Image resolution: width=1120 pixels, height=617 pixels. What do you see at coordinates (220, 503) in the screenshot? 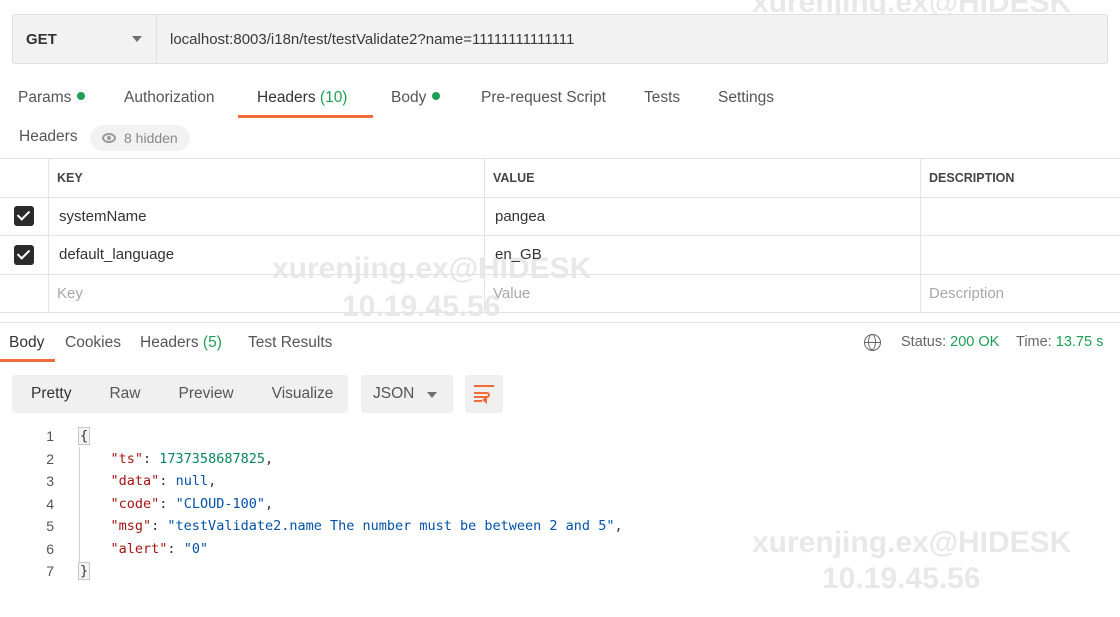
I see `json-value: "CLOUD-100"` at bounding box center [220, 503].